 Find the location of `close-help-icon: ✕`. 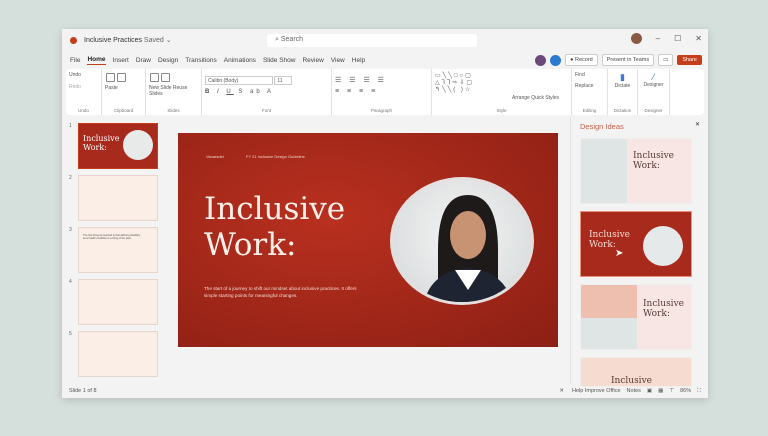

close-help-icon: ✕ is located at coordinates (561, 391).